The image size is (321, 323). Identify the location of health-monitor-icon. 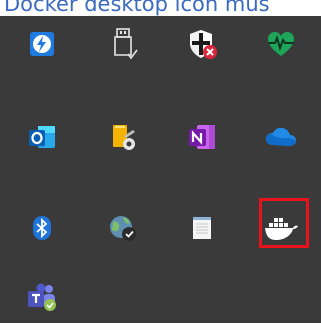
(281, 44).